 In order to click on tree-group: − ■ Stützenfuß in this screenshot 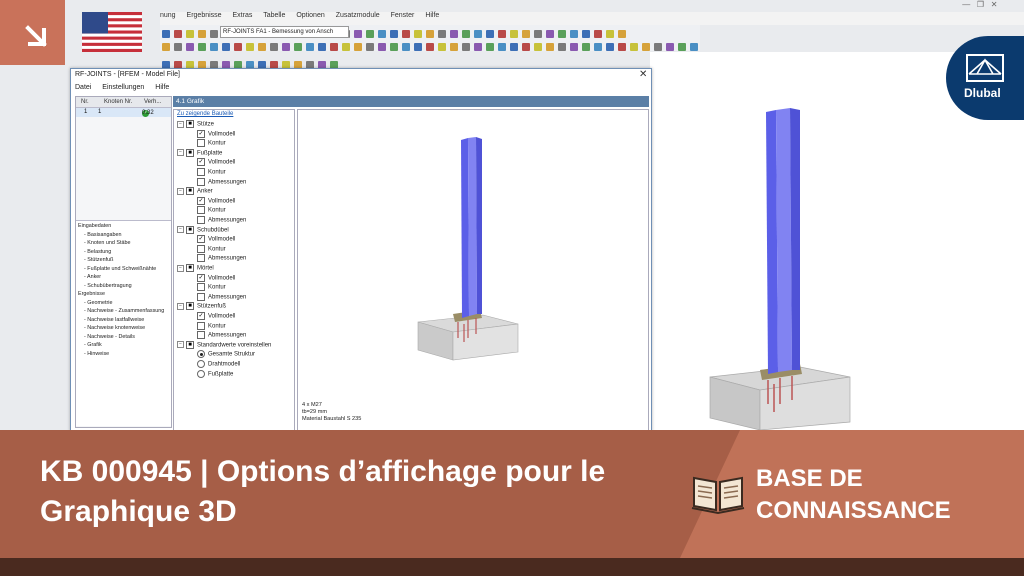, I will do `click(201, 306)`.